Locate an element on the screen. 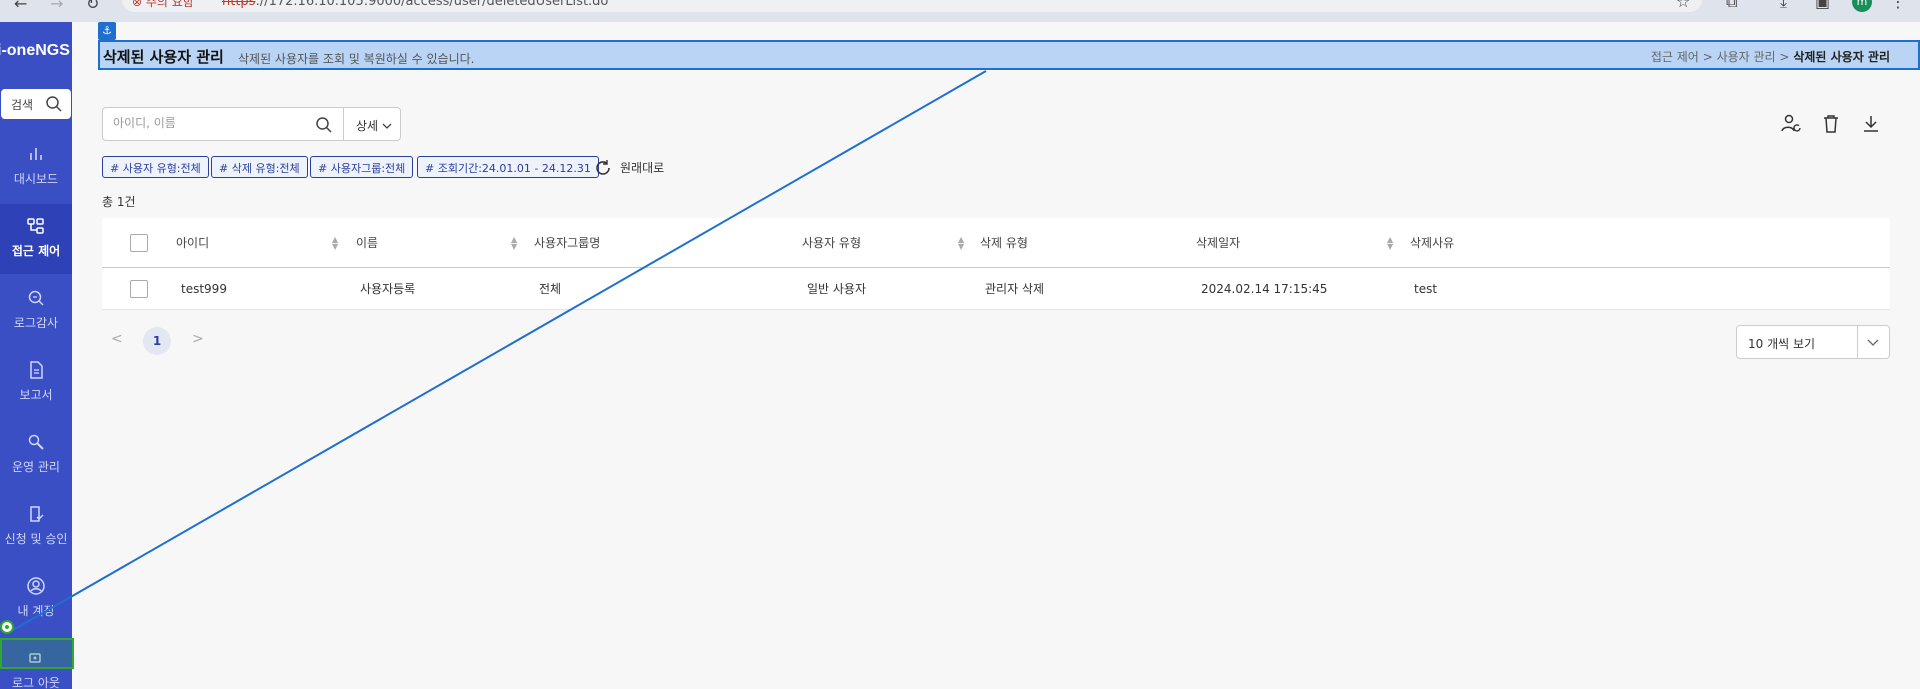  download-icon: ⤓ is located at coordinates (1783, 6).